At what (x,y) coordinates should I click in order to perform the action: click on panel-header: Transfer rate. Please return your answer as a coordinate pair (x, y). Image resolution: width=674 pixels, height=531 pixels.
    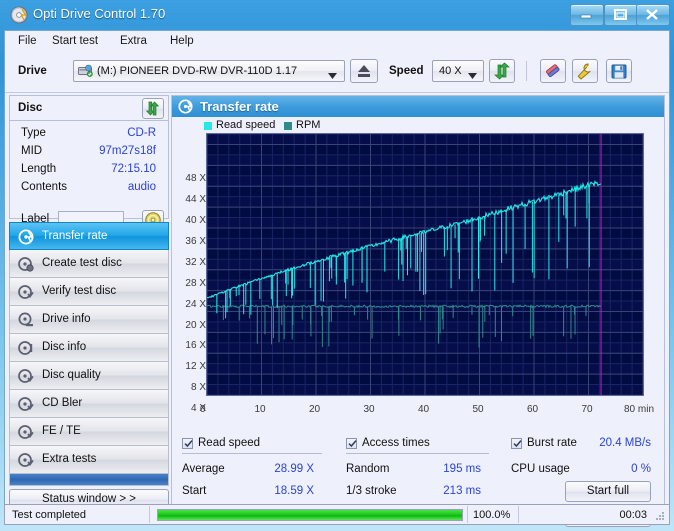
    Looking at the image, I should click on (418, 106).